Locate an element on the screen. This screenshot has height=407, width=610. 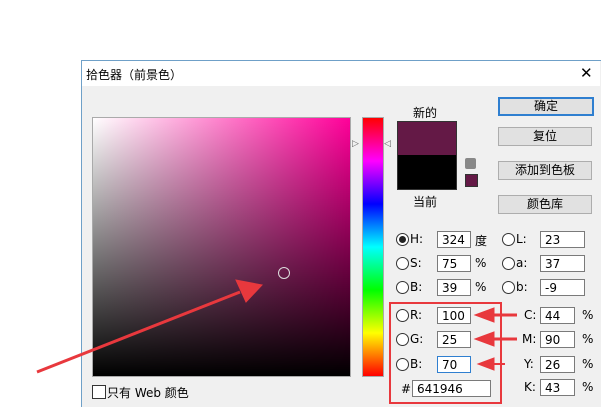
arrow-b is located at coordinates (485, 364).